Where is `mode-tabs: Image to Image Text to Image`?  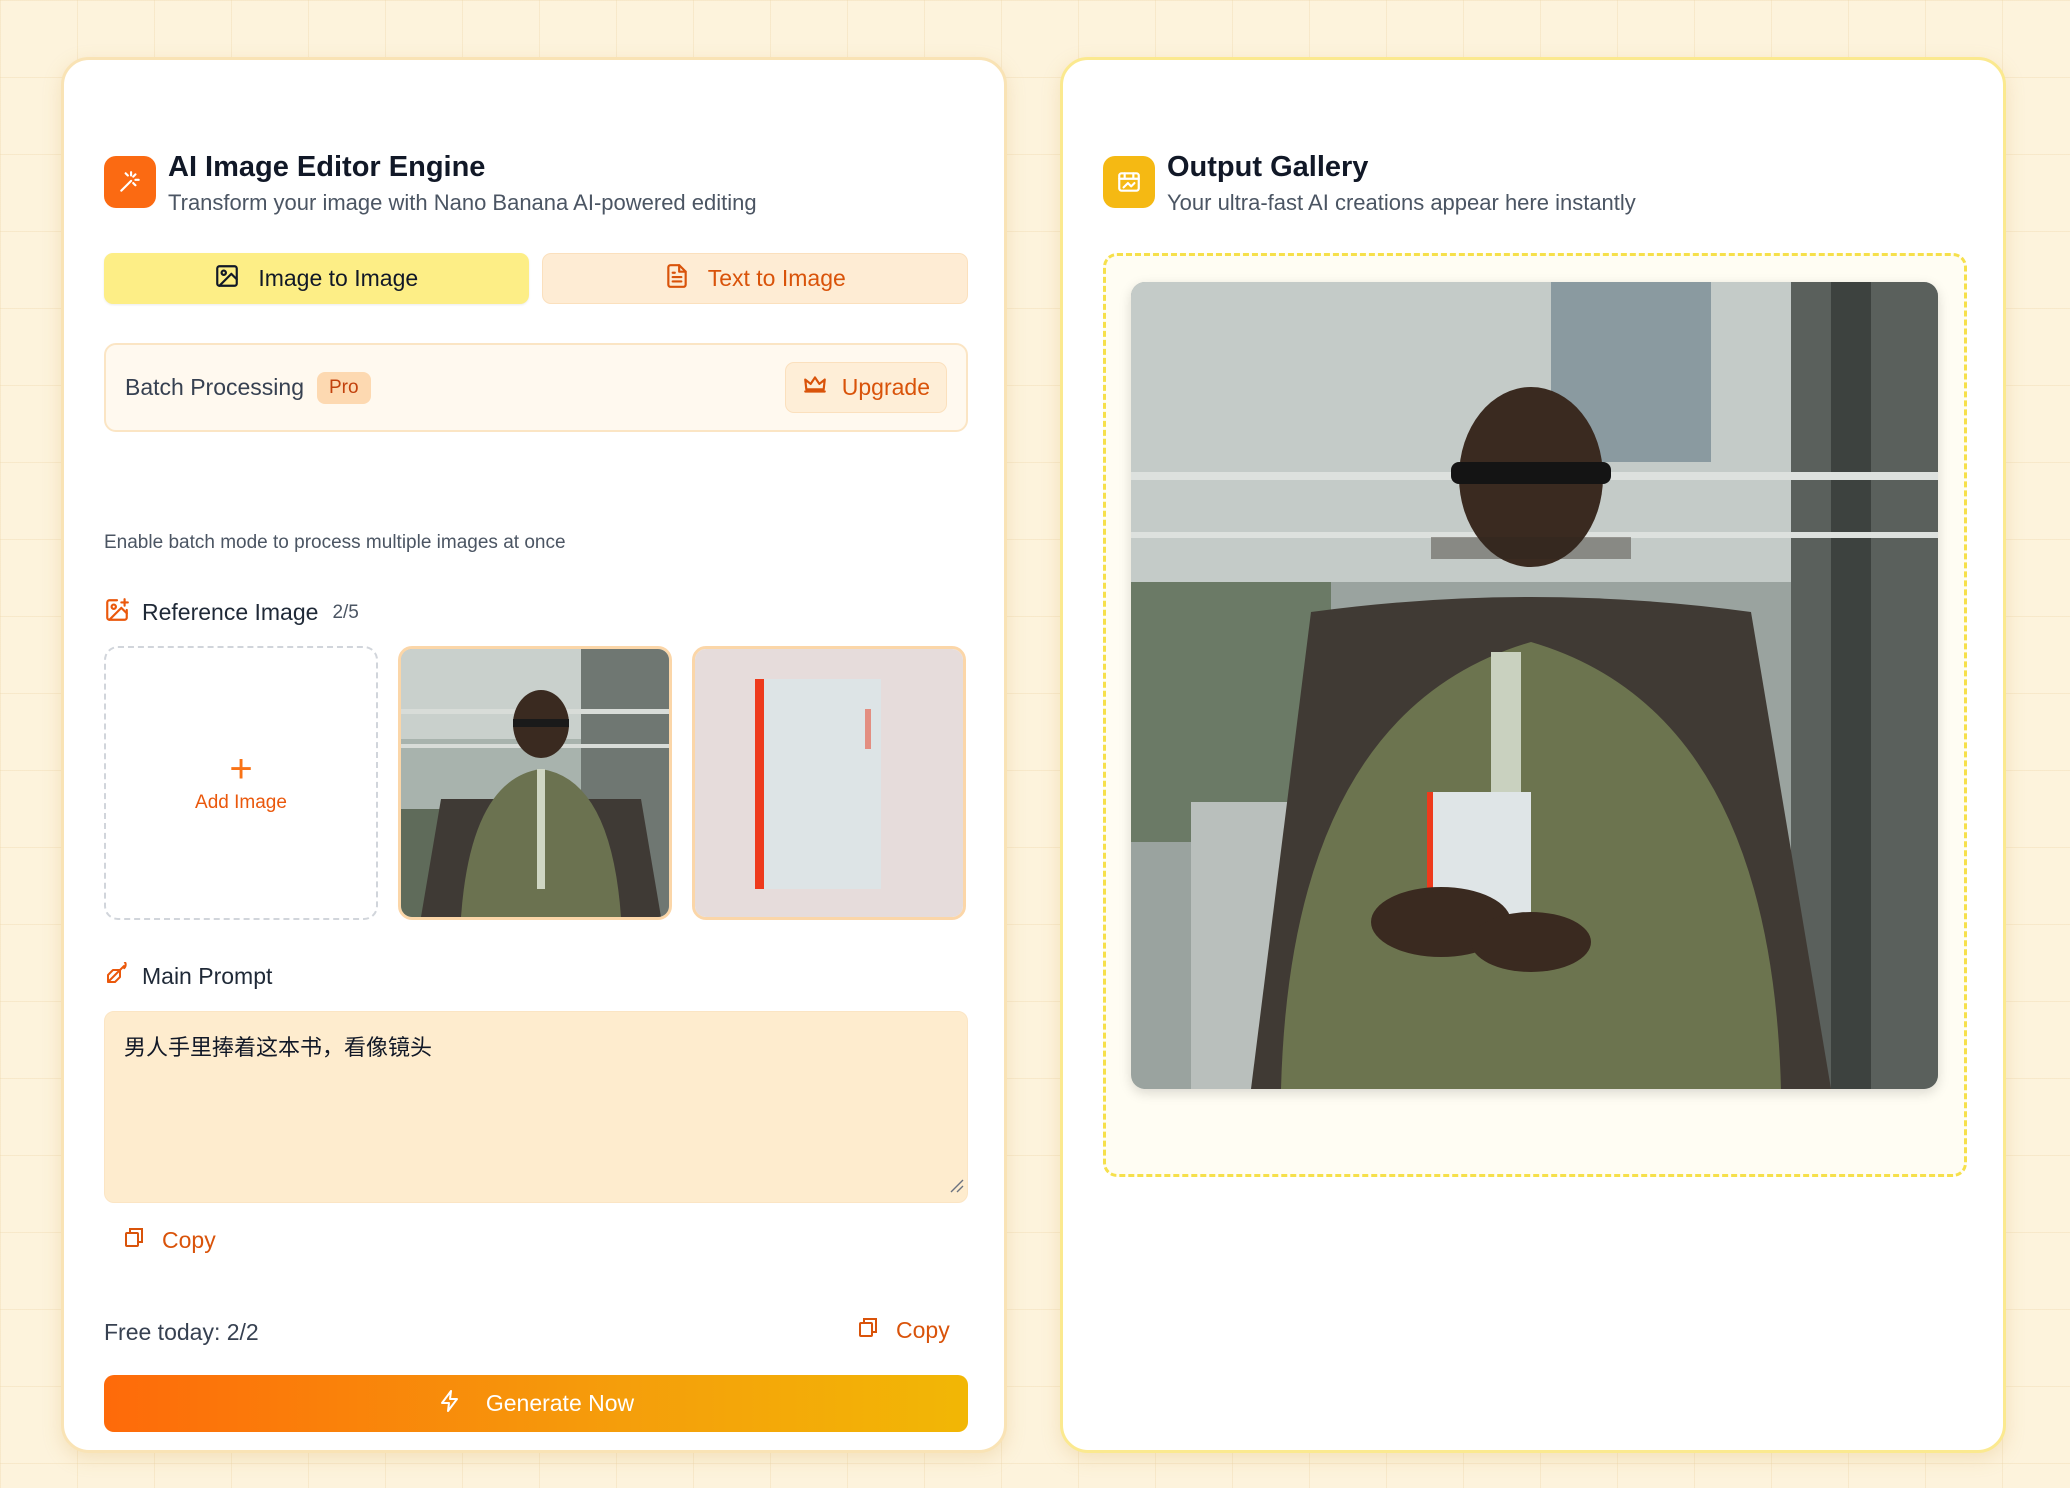 mode-tabs: Image to Image Text to Image is located at coordinates (536, 278).